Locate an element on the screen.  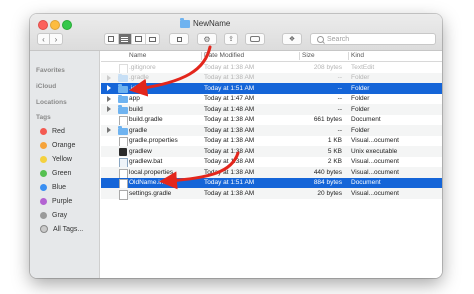
action-button: ⚙ is located at coordinates (207, 39).